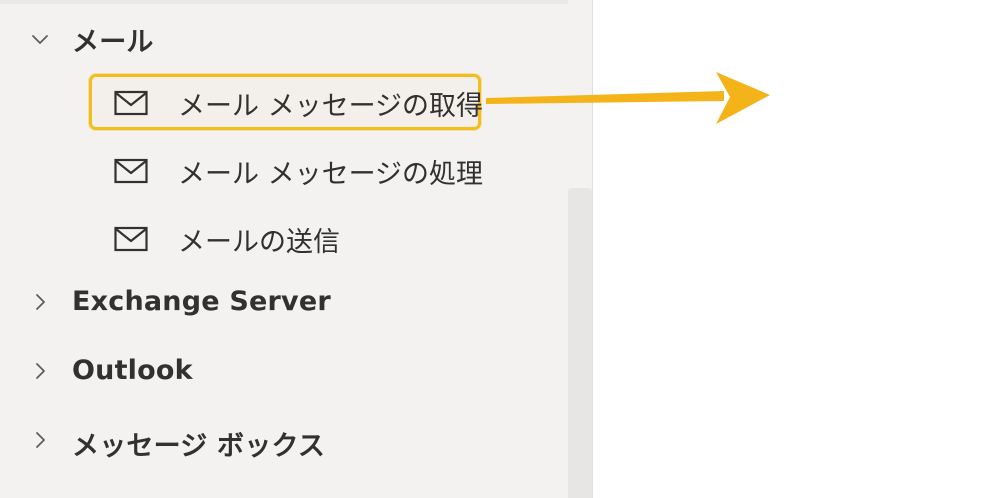  What do you see at coordinates (628, 98) in the screenshot?
I see `arrow-right-icon` at bounding box center [628, 98].